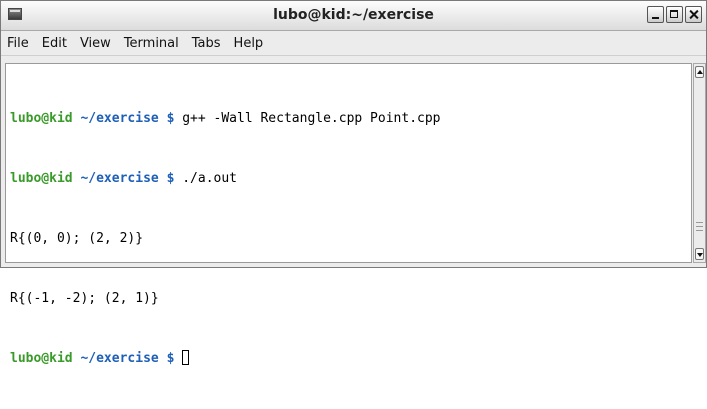  I want to click on terminal-output-line: R{(-1, -2); (2, 1)}, so click(84, 298).